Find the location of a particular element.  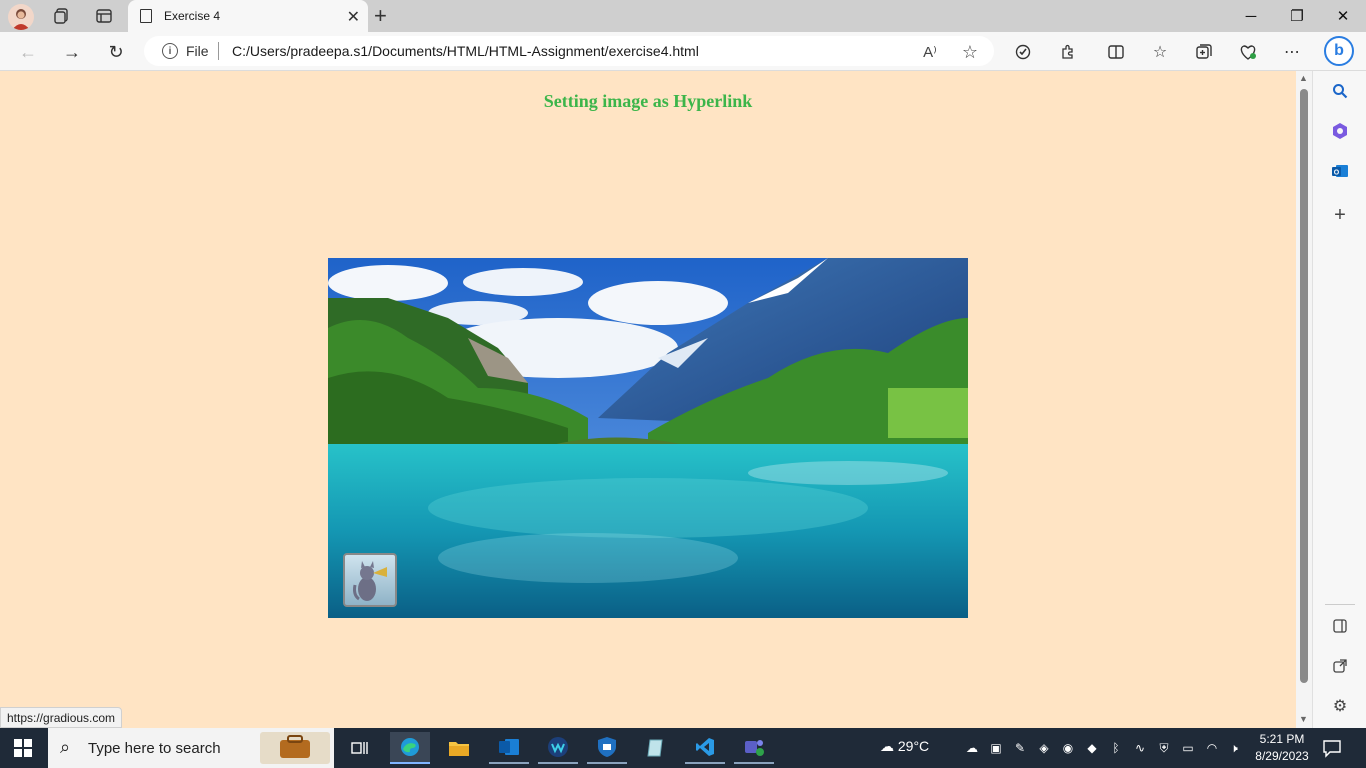

scroll-down-icon: ▼ is located at coordinates (1303, 719).